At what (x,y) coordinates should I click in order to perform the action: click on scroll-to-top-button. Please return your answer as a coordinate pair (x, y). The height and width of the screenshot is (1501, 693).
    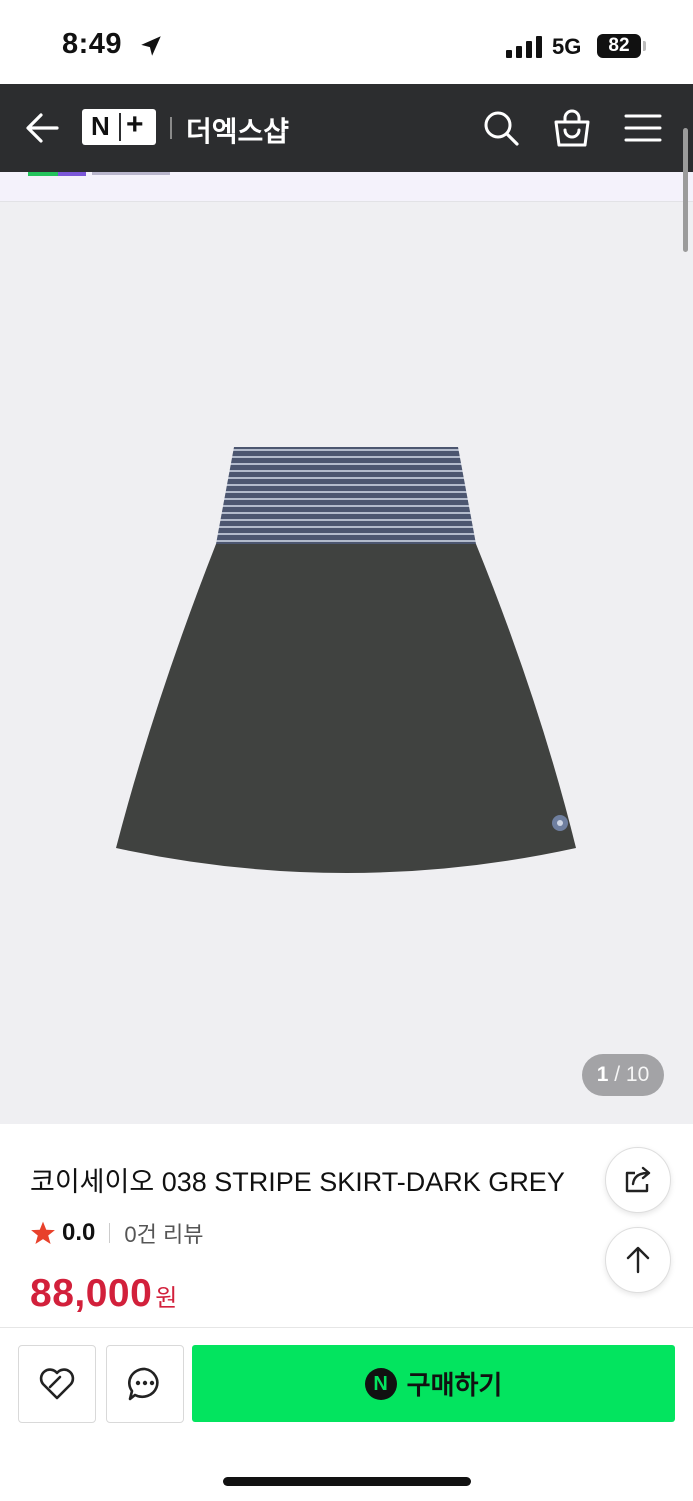
    Looking at the image, I should click on (638, 1260).